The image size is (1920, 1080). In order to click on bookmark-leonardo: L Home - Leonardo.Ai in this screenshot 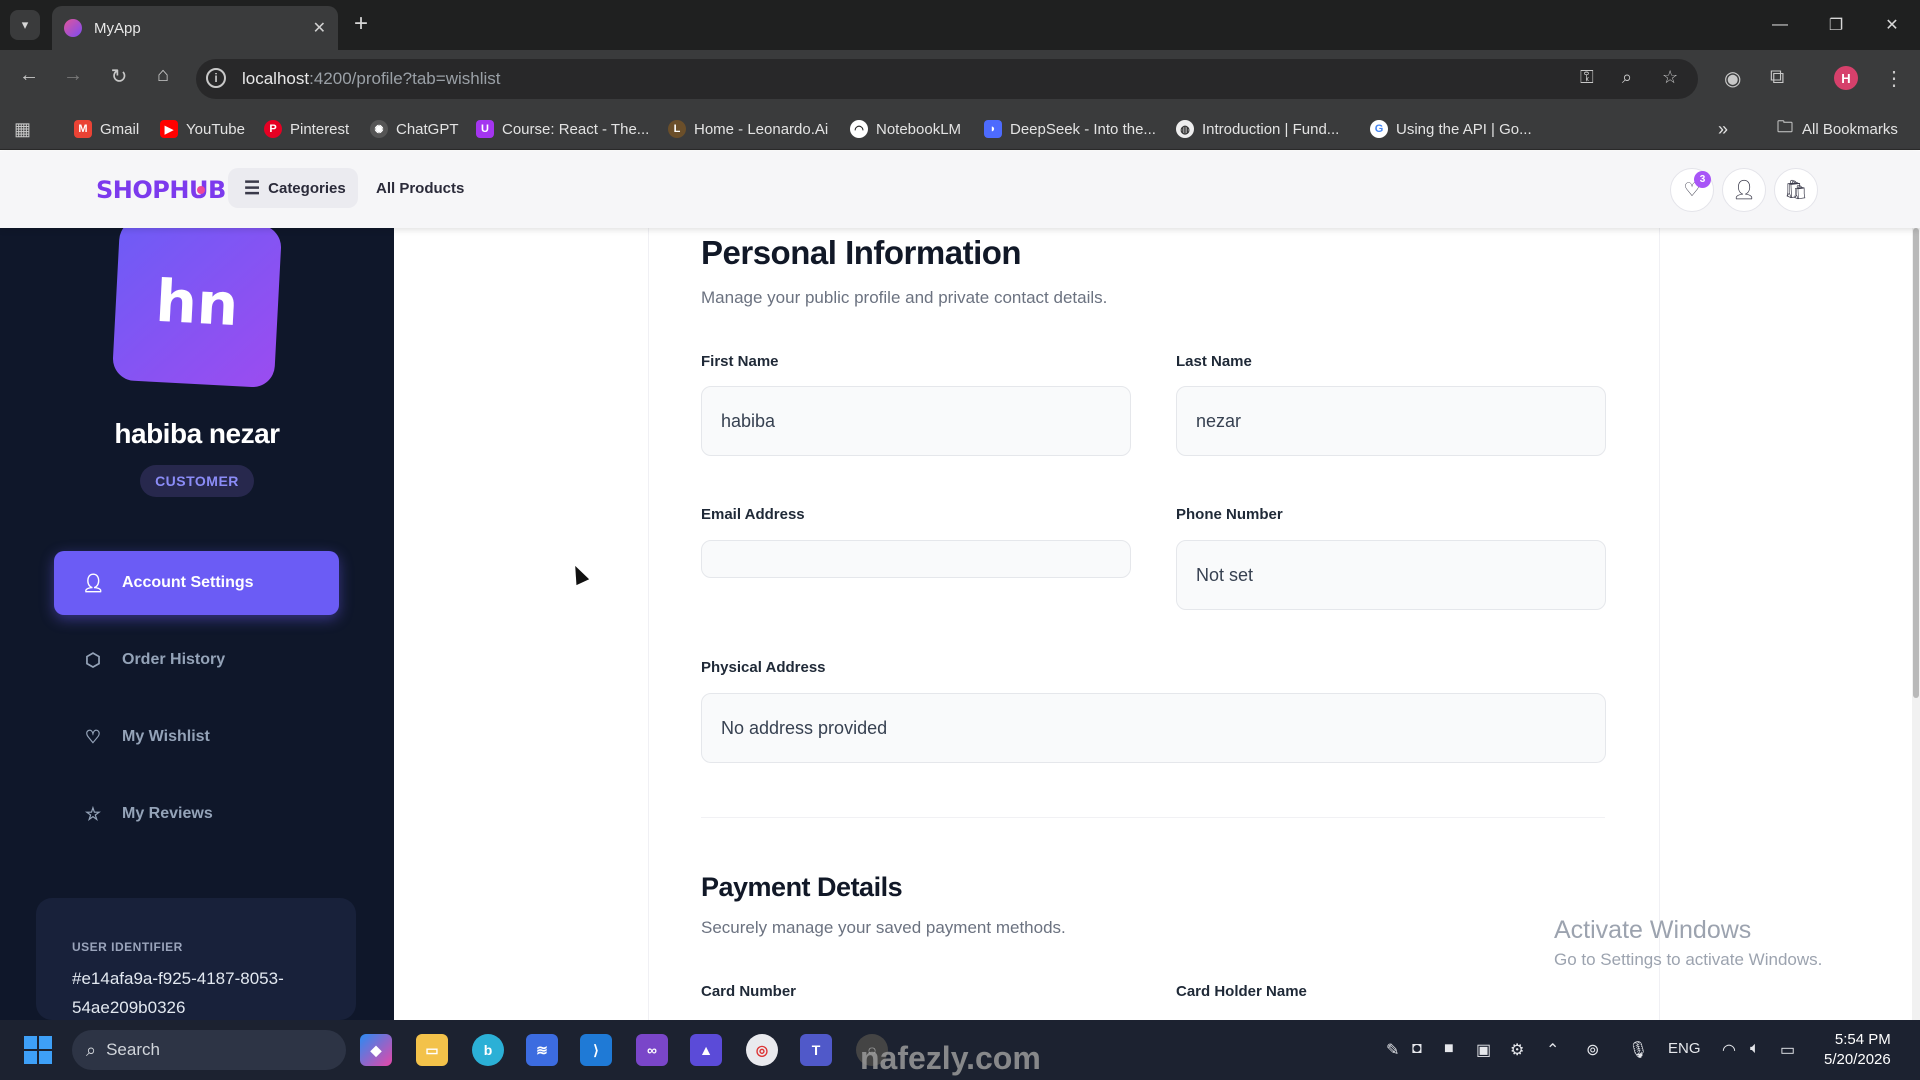, I will do `click(748, 129)`.